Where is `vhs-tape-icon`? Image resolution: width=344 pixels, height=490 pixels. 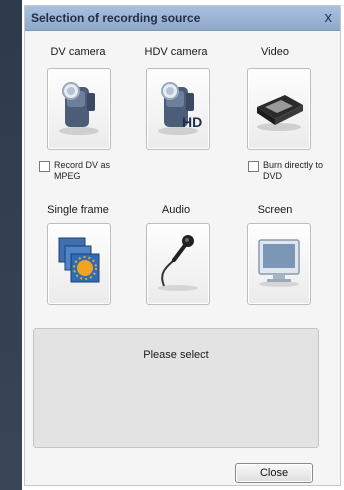
vhs-tape-icon is located at coordinates (280, 113).